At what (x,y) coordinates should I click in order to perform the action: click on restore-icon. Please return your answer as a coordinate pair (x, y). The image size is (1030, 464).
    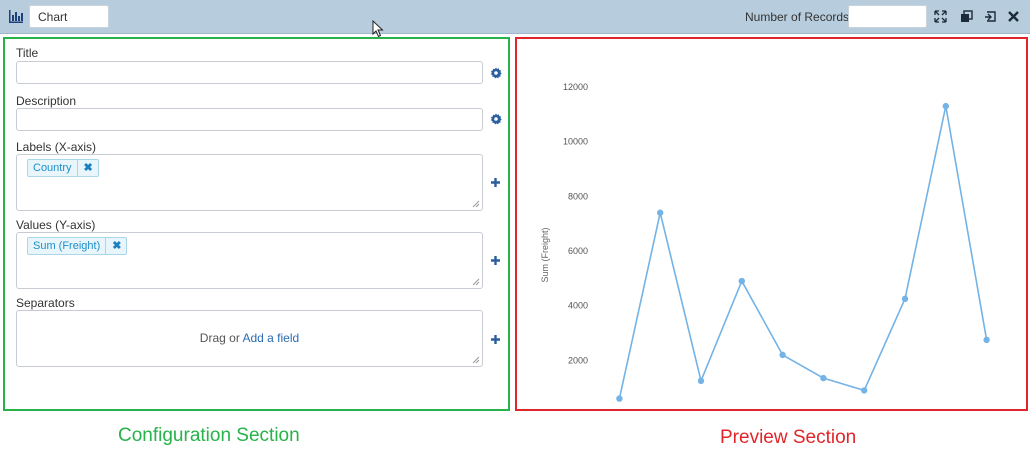
    Looking at the image, I should click on (990, 16).